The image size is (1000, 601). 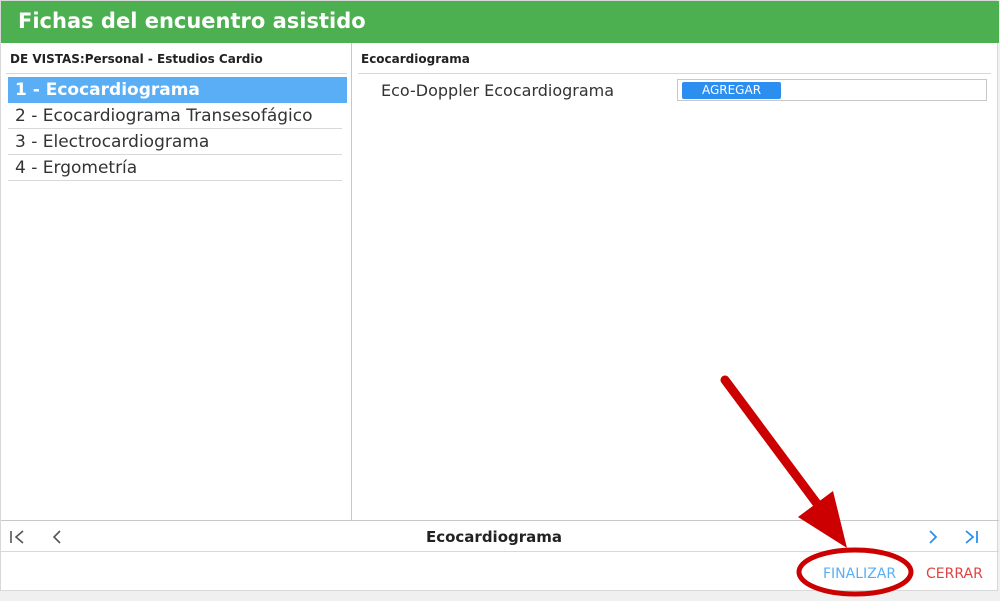 I want to click on list-item-ecocardiograma-transesofagico: 2 - Ecocardiograma Transesofágico, so click(x=177, y=116).